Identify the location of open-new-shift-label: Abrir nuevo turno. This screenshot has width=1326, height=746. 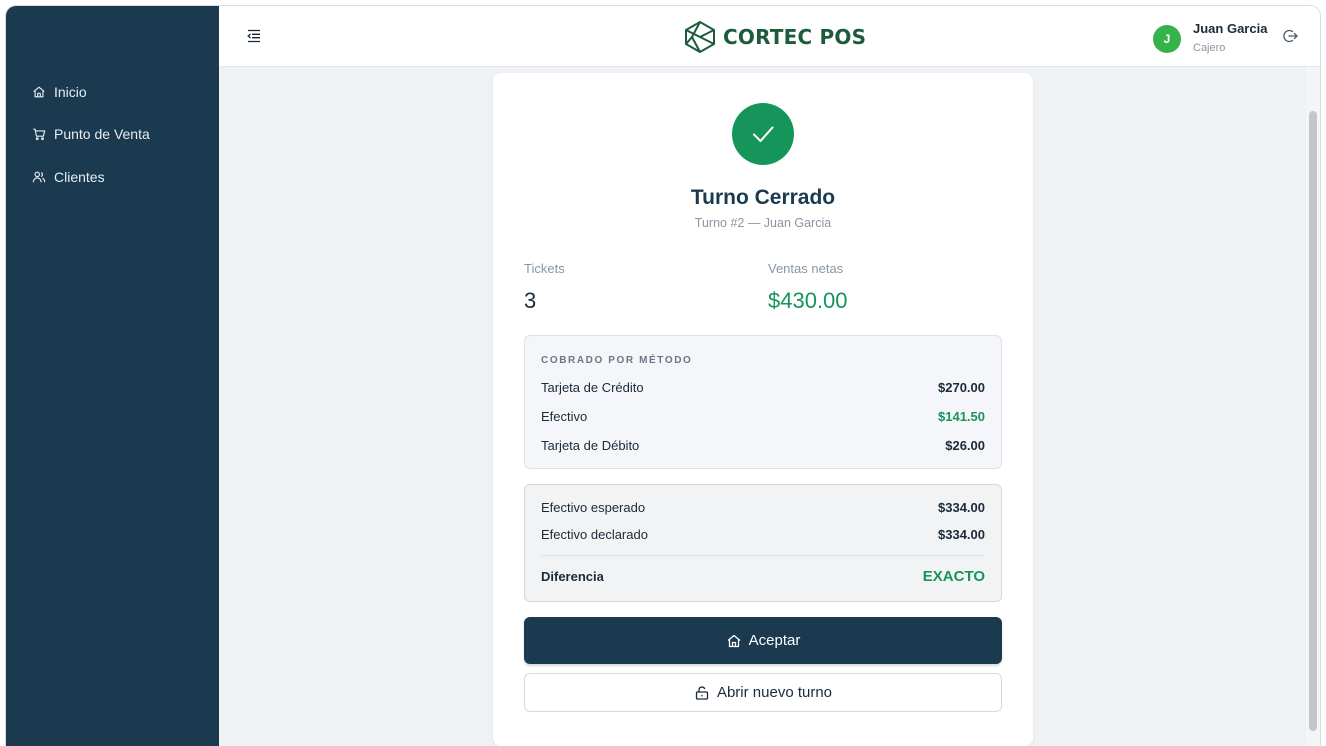
(774, 692).